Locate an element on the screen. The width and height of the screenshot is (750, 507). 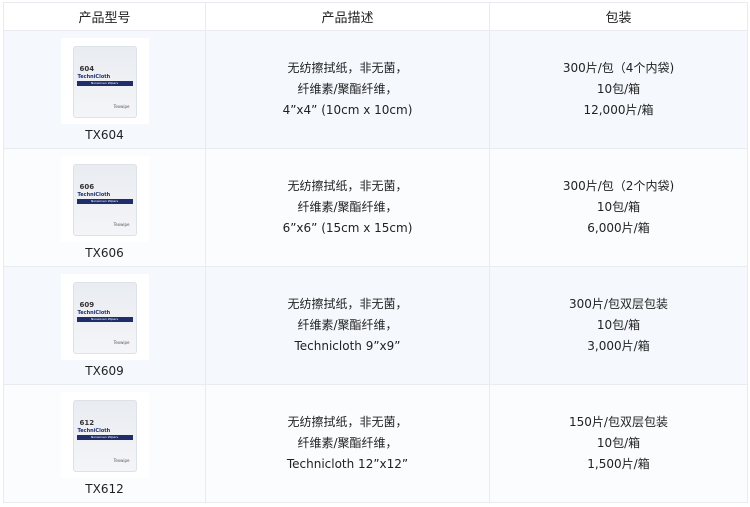
packaging-cell: 300片/包（2个内袋) 10包/箱 6,000片/箱 is located at coordinates (618, 207).